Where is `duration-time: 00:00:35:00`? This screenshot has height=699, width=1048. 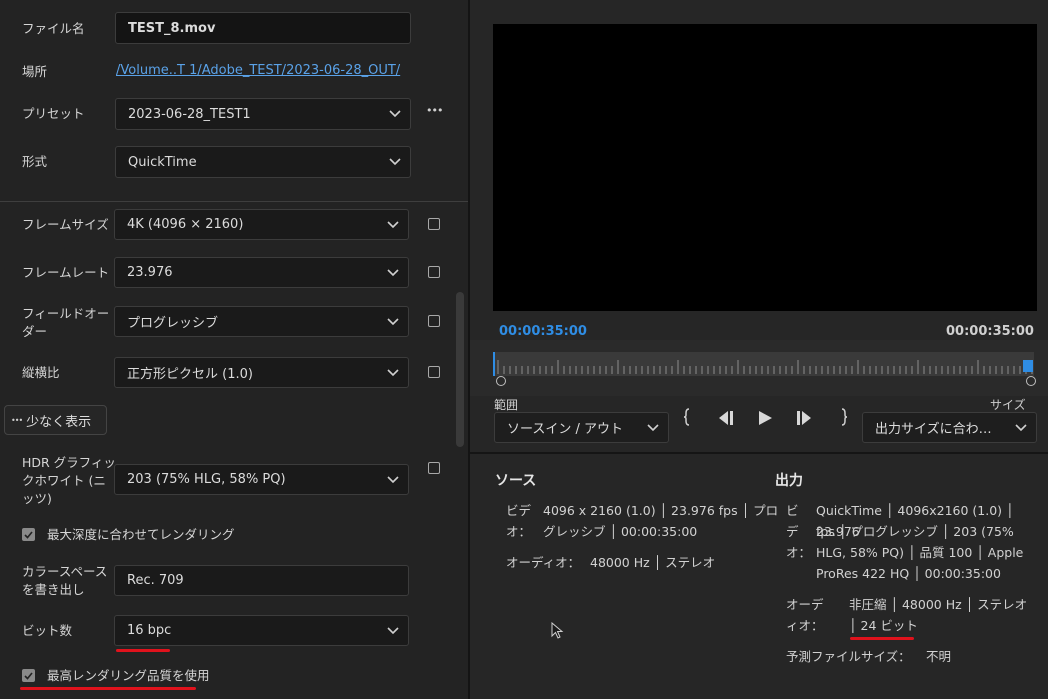
duration-time: 00:00:35:00 is located at coordinates (990, 331).